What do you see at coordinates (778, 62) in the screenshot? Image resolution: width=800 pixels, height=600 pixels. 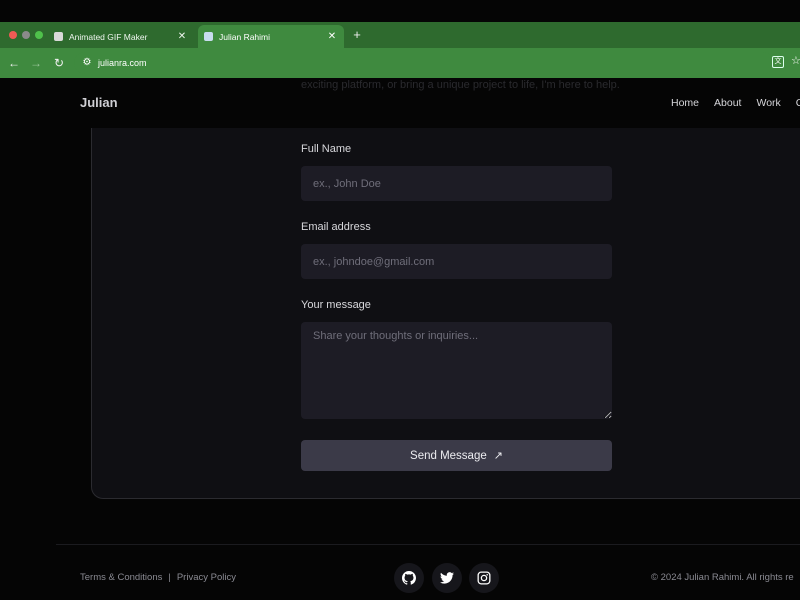 I see `translate-icon: 文` at bounding box center [778, 62].